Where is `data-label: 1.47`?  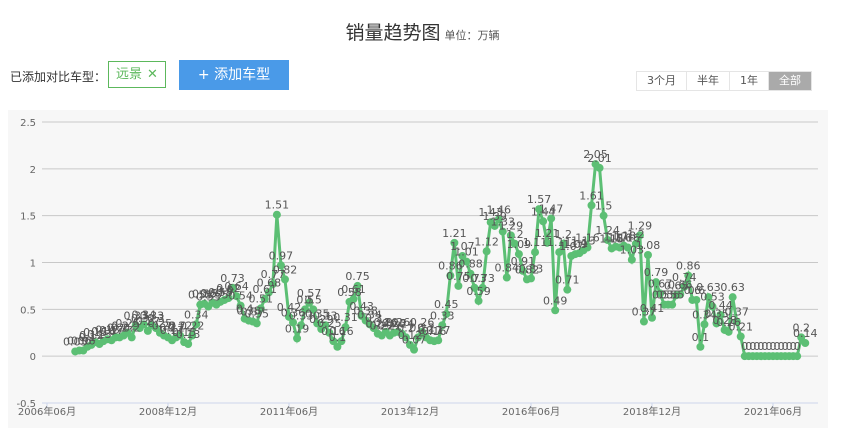
data-label: 1.47 is located at coordinates (551, 208).